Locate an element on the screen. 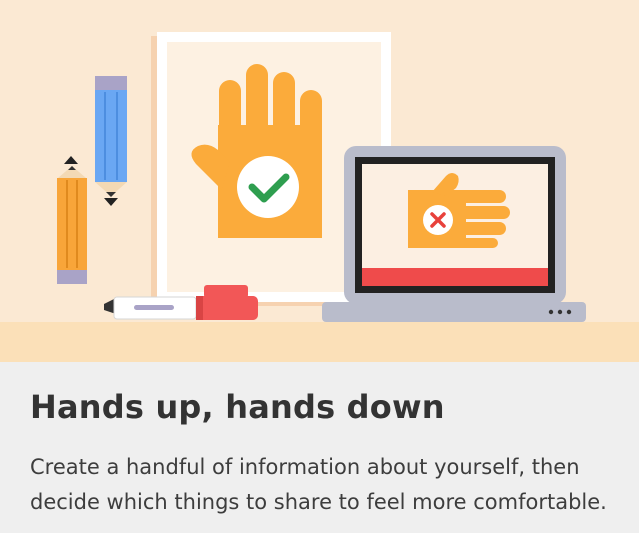 Image resolution: width=639 pixels, height=533 pixels. arrow-up-icon is located at coordinates (71, 160).